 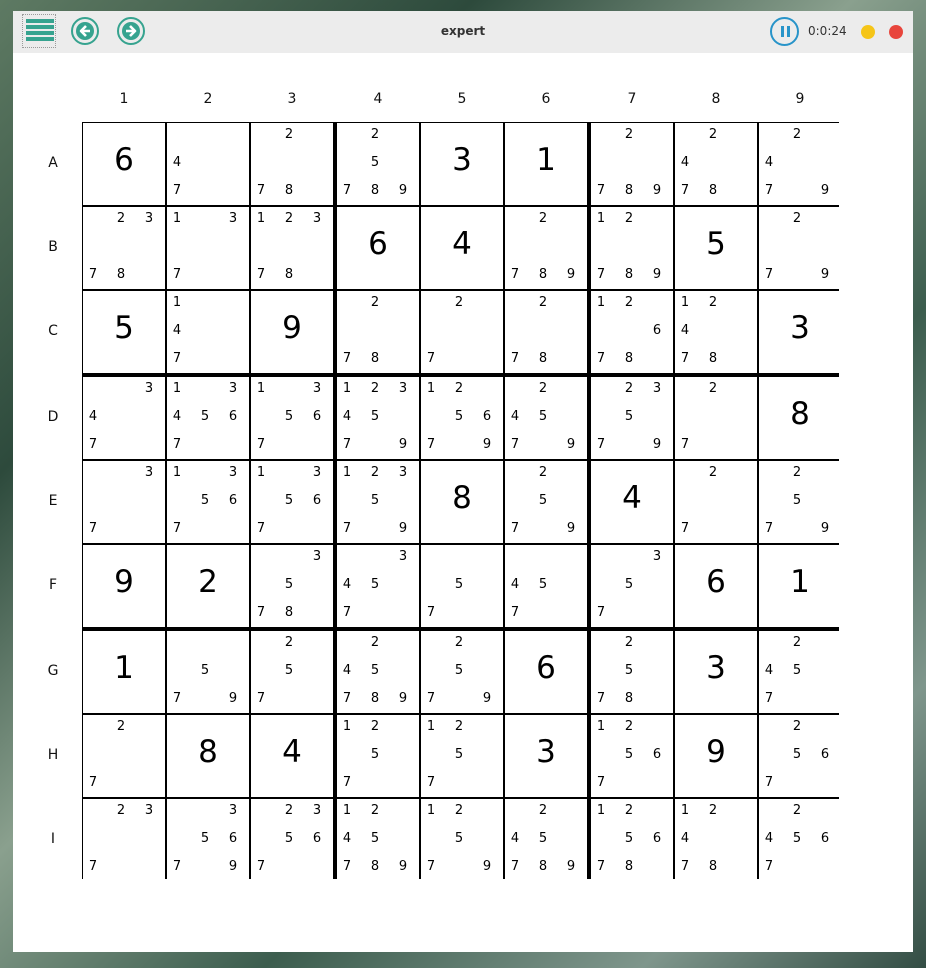 I want to click on cell-H1: 27, so click(x=124, y=756).